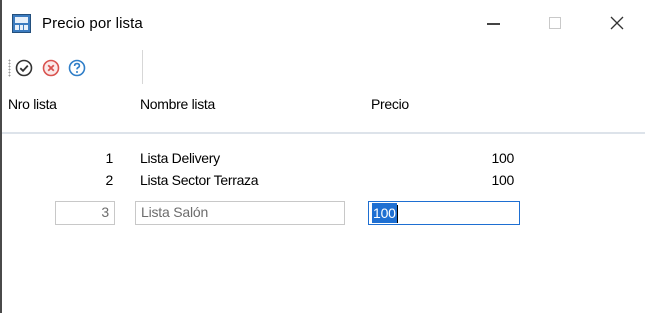  What do you see at coordinates (397, 214) in the screenshot?
I see `text-caret` at bounding box center [397, 214].